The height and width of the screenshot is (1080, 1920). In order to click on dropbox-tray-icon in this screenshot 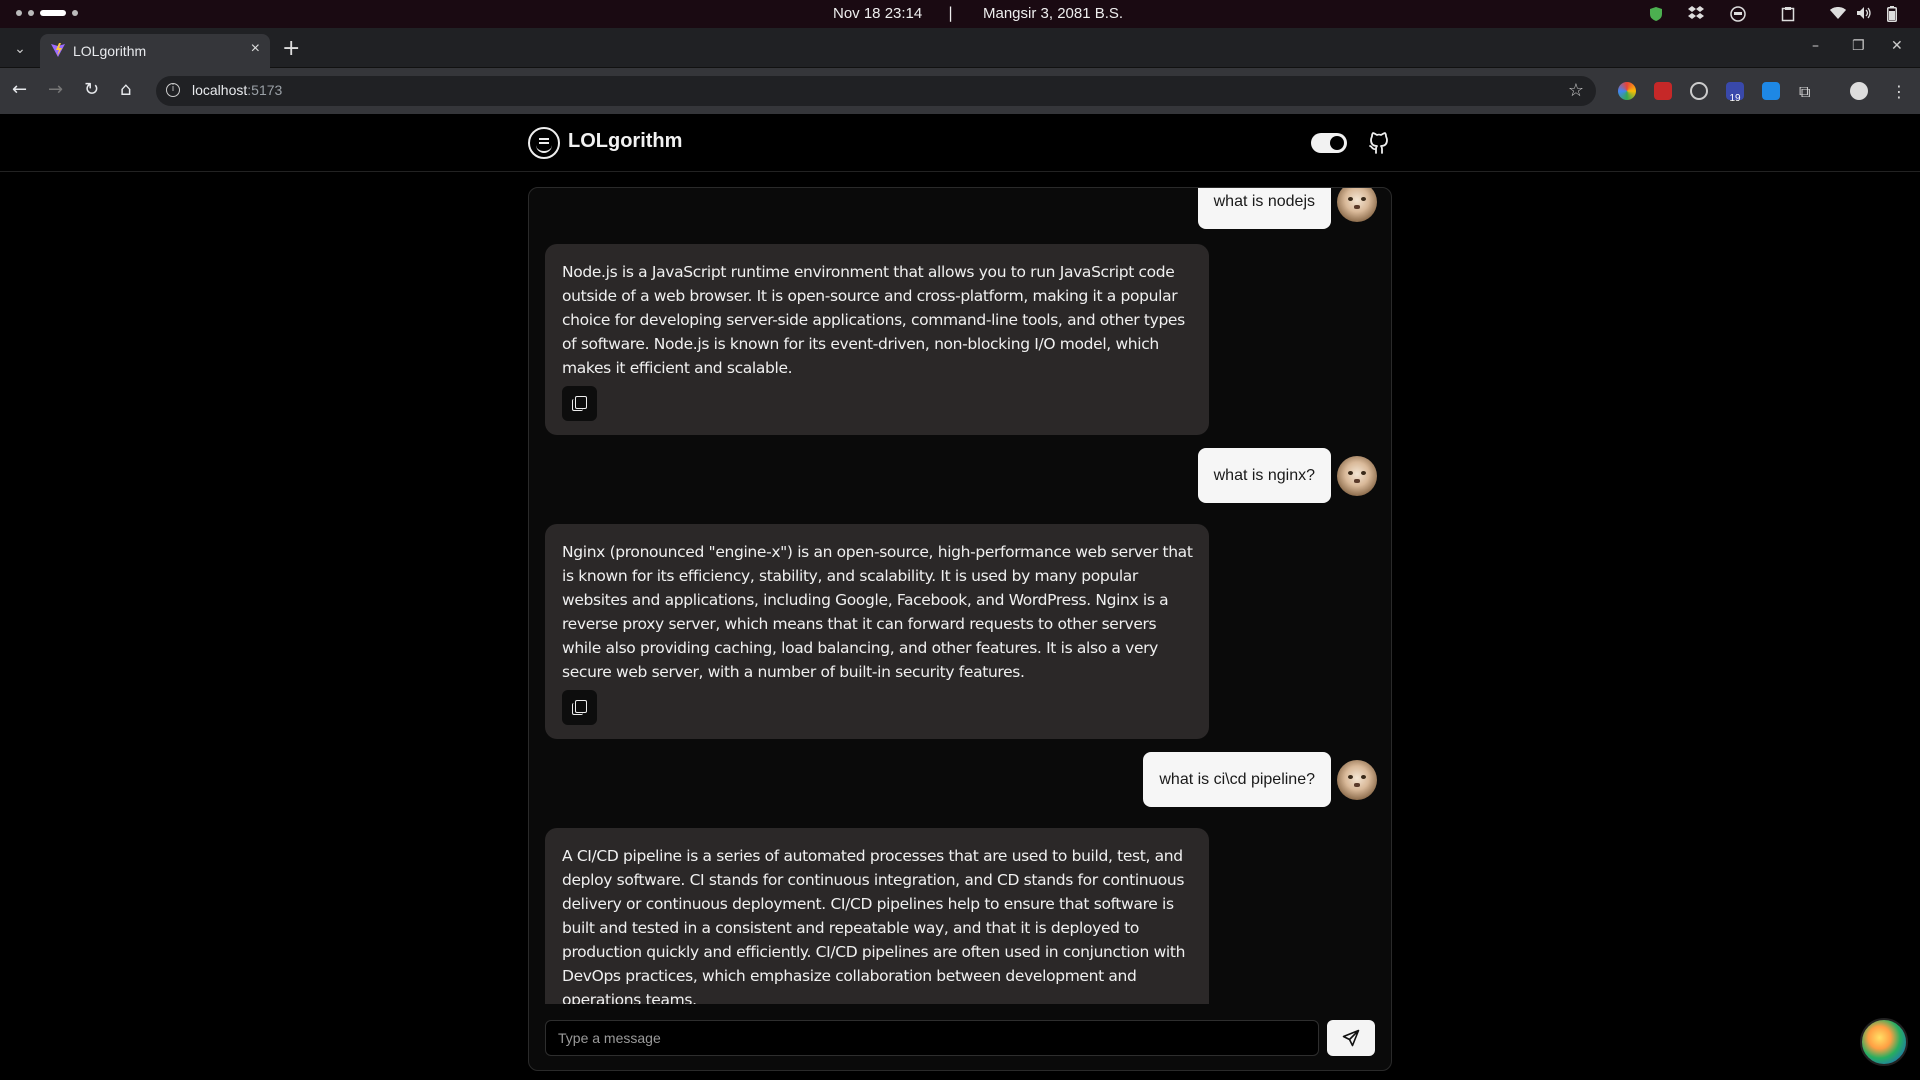, I will do `click(1696, 14)`.